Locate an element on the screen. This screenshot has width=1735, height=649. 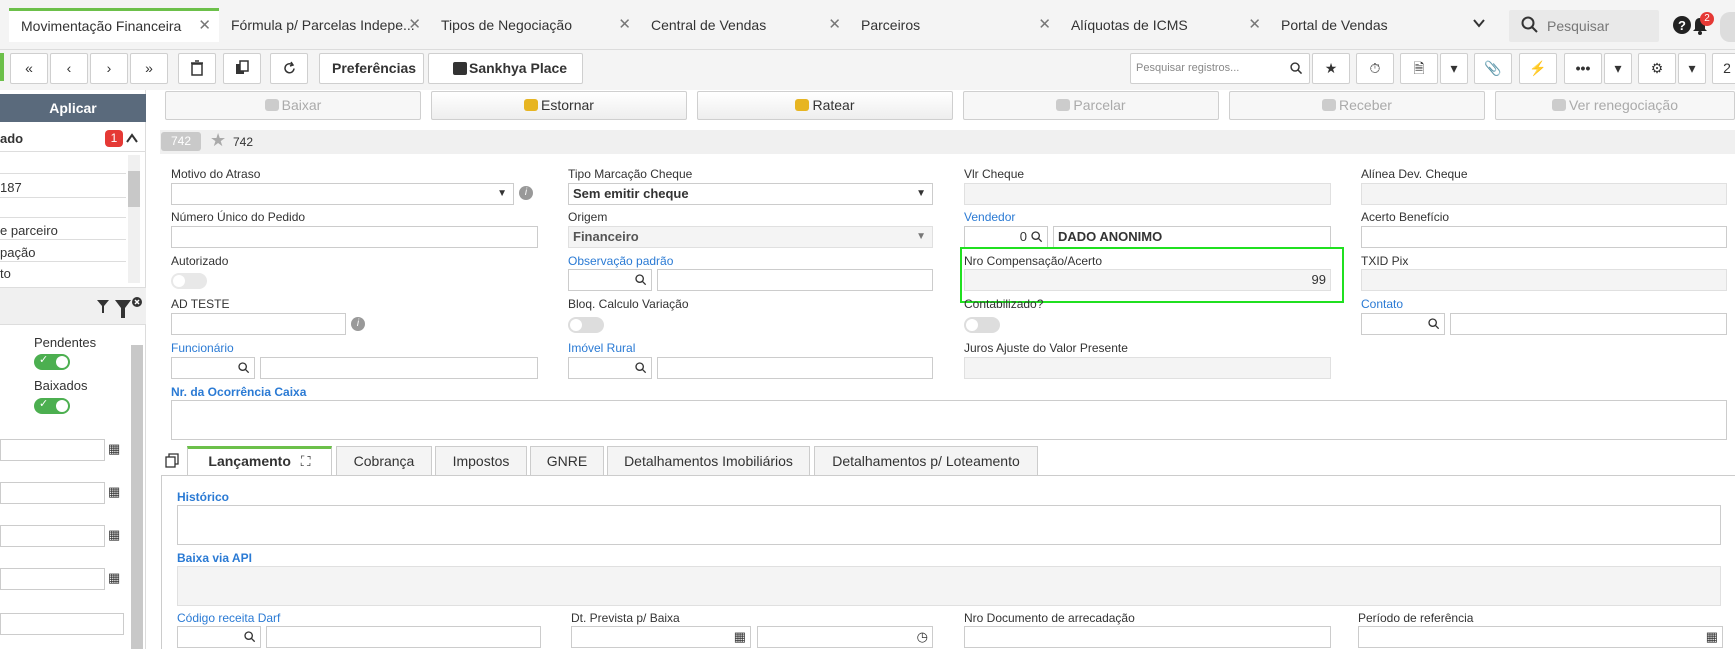
obs-padrao-desc-field is located at coordinates (795, 280).